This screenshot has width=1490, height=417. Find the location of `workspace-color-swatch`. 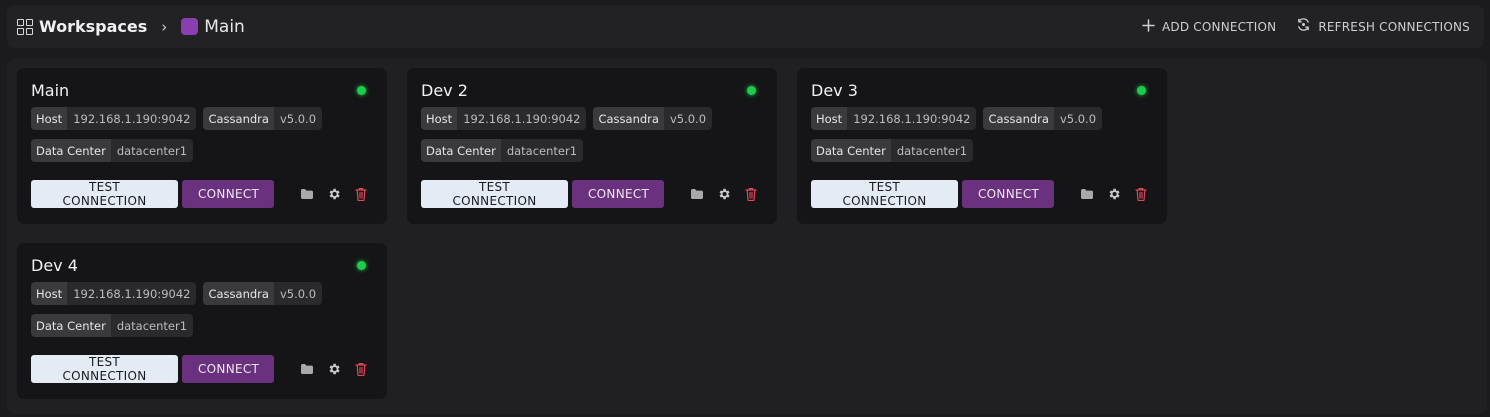

workspace-color-swatch is located at coordinates (190, 26).